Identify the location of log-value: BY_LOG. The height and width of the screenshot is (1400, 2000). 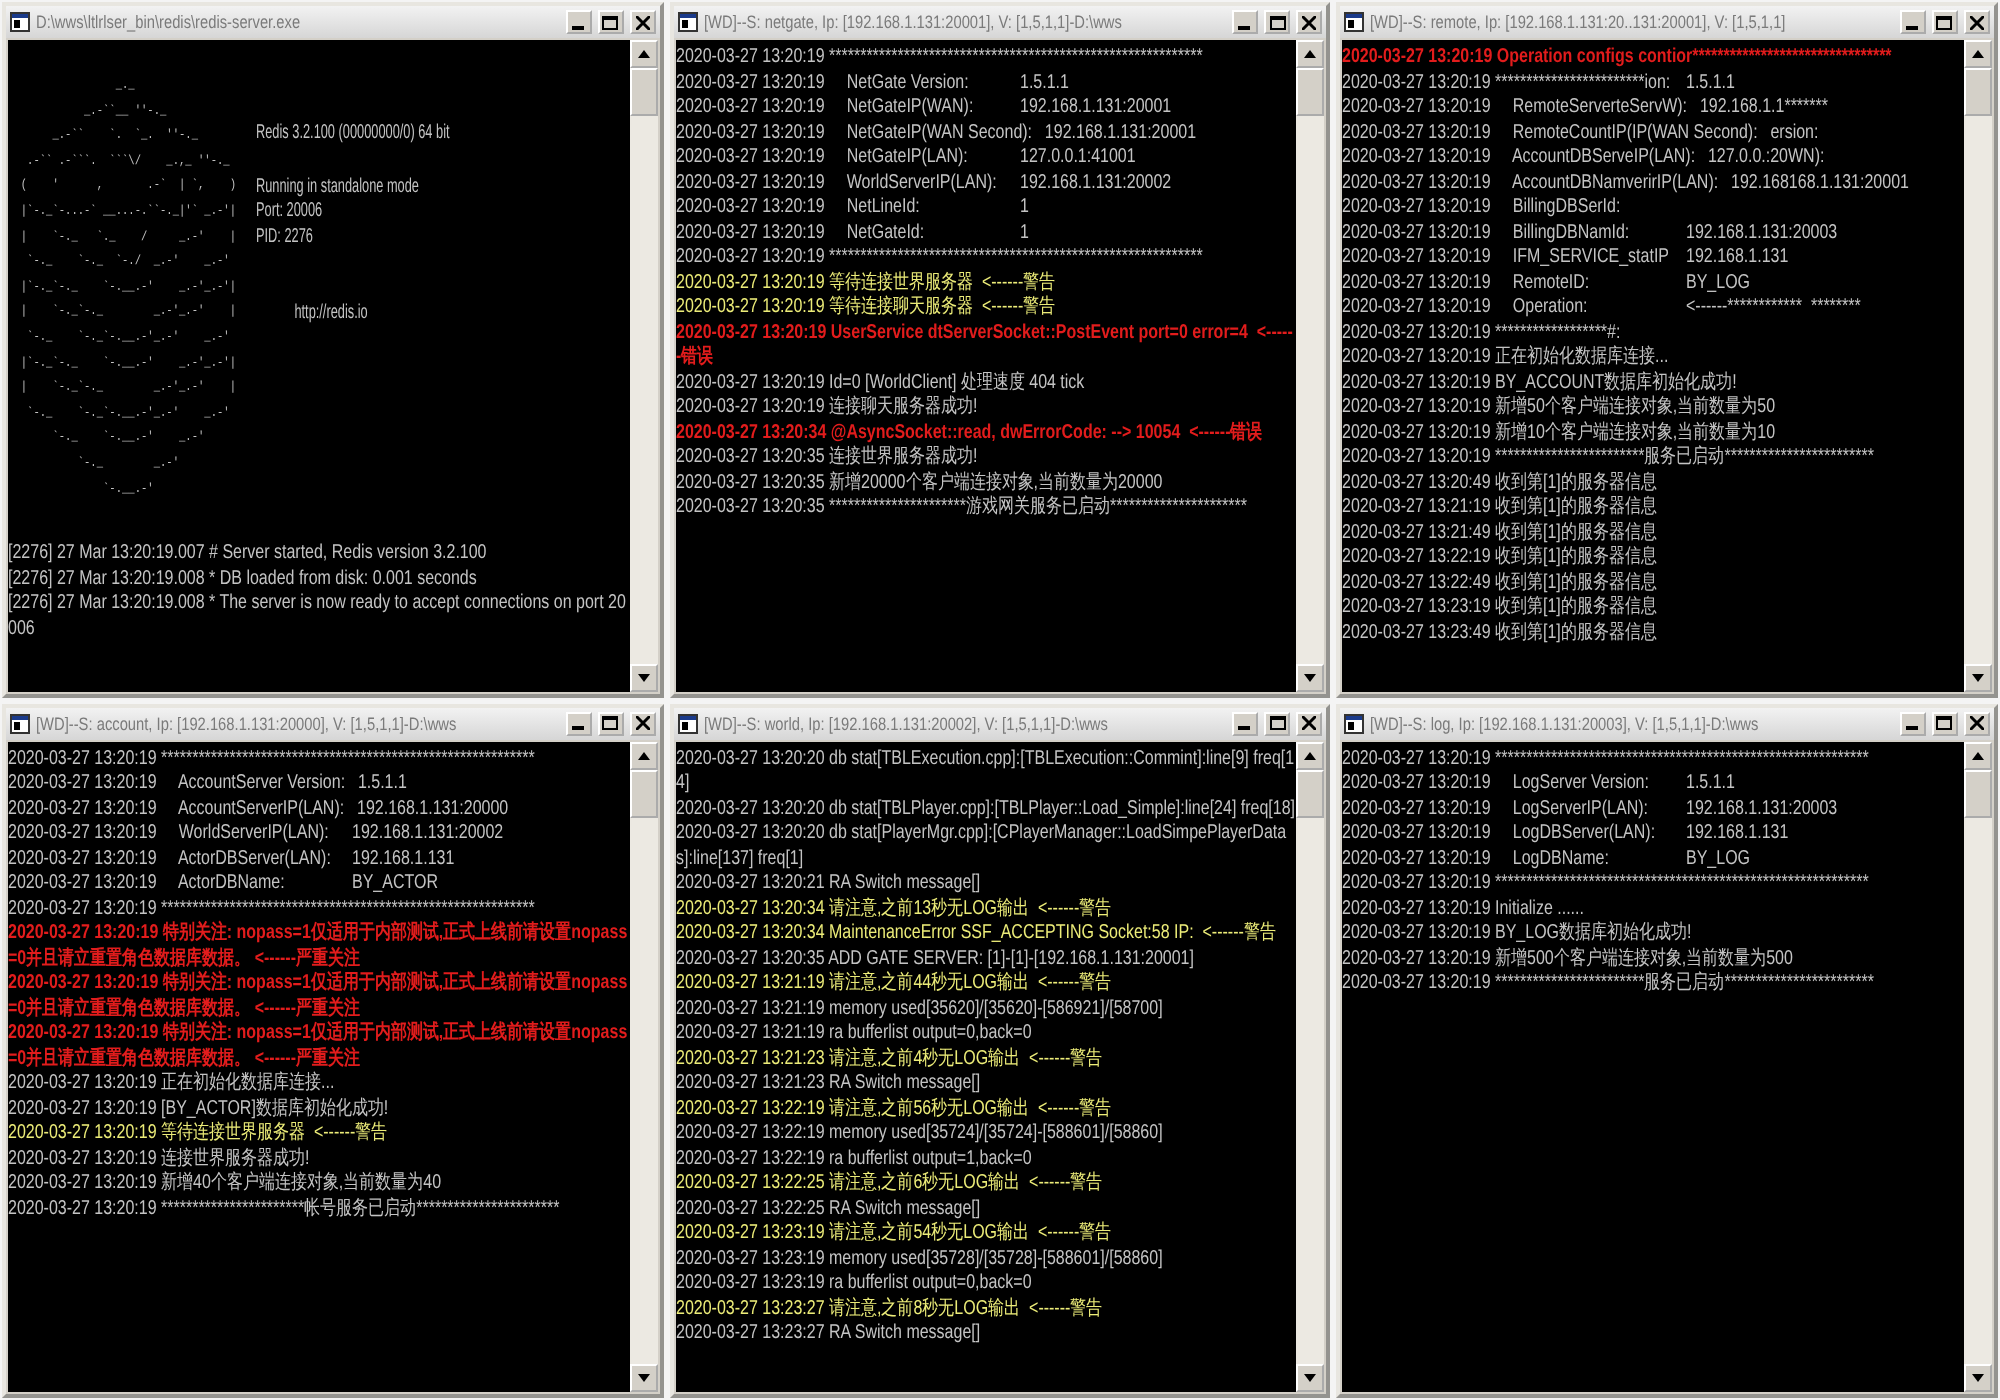
(1718, 283).